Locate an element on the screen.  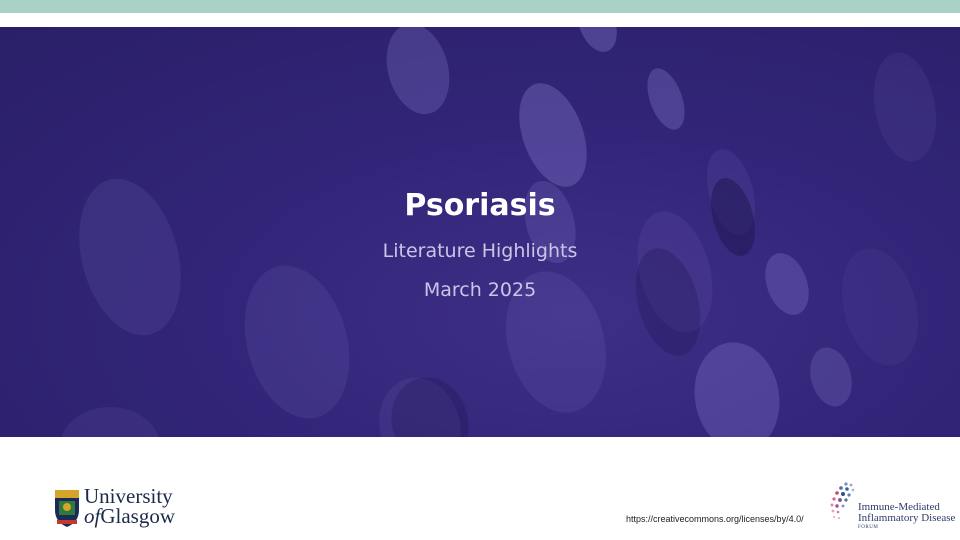
top-accent-strip is located at coordinates (480, 6).